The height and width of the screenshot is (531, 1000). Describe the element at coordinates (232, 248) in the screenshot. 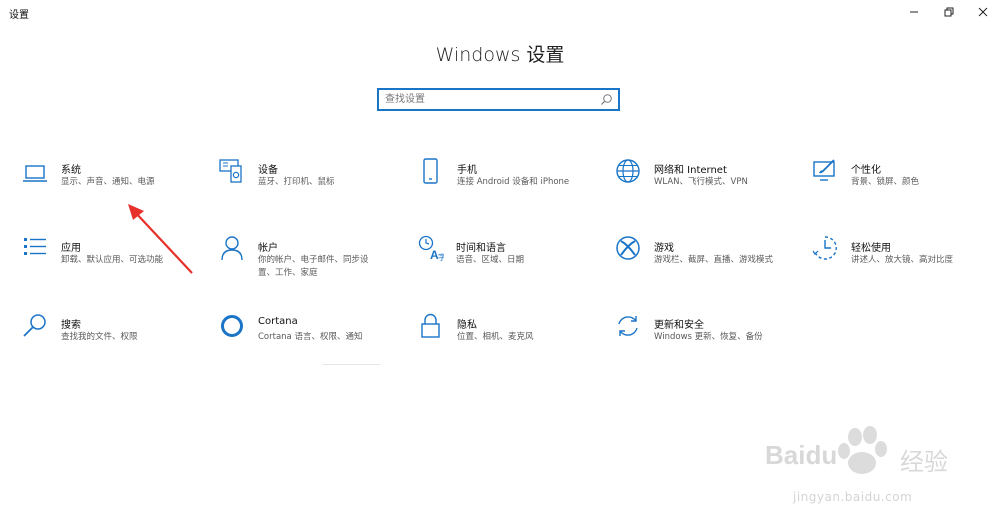

I see `person-icon` at that location.